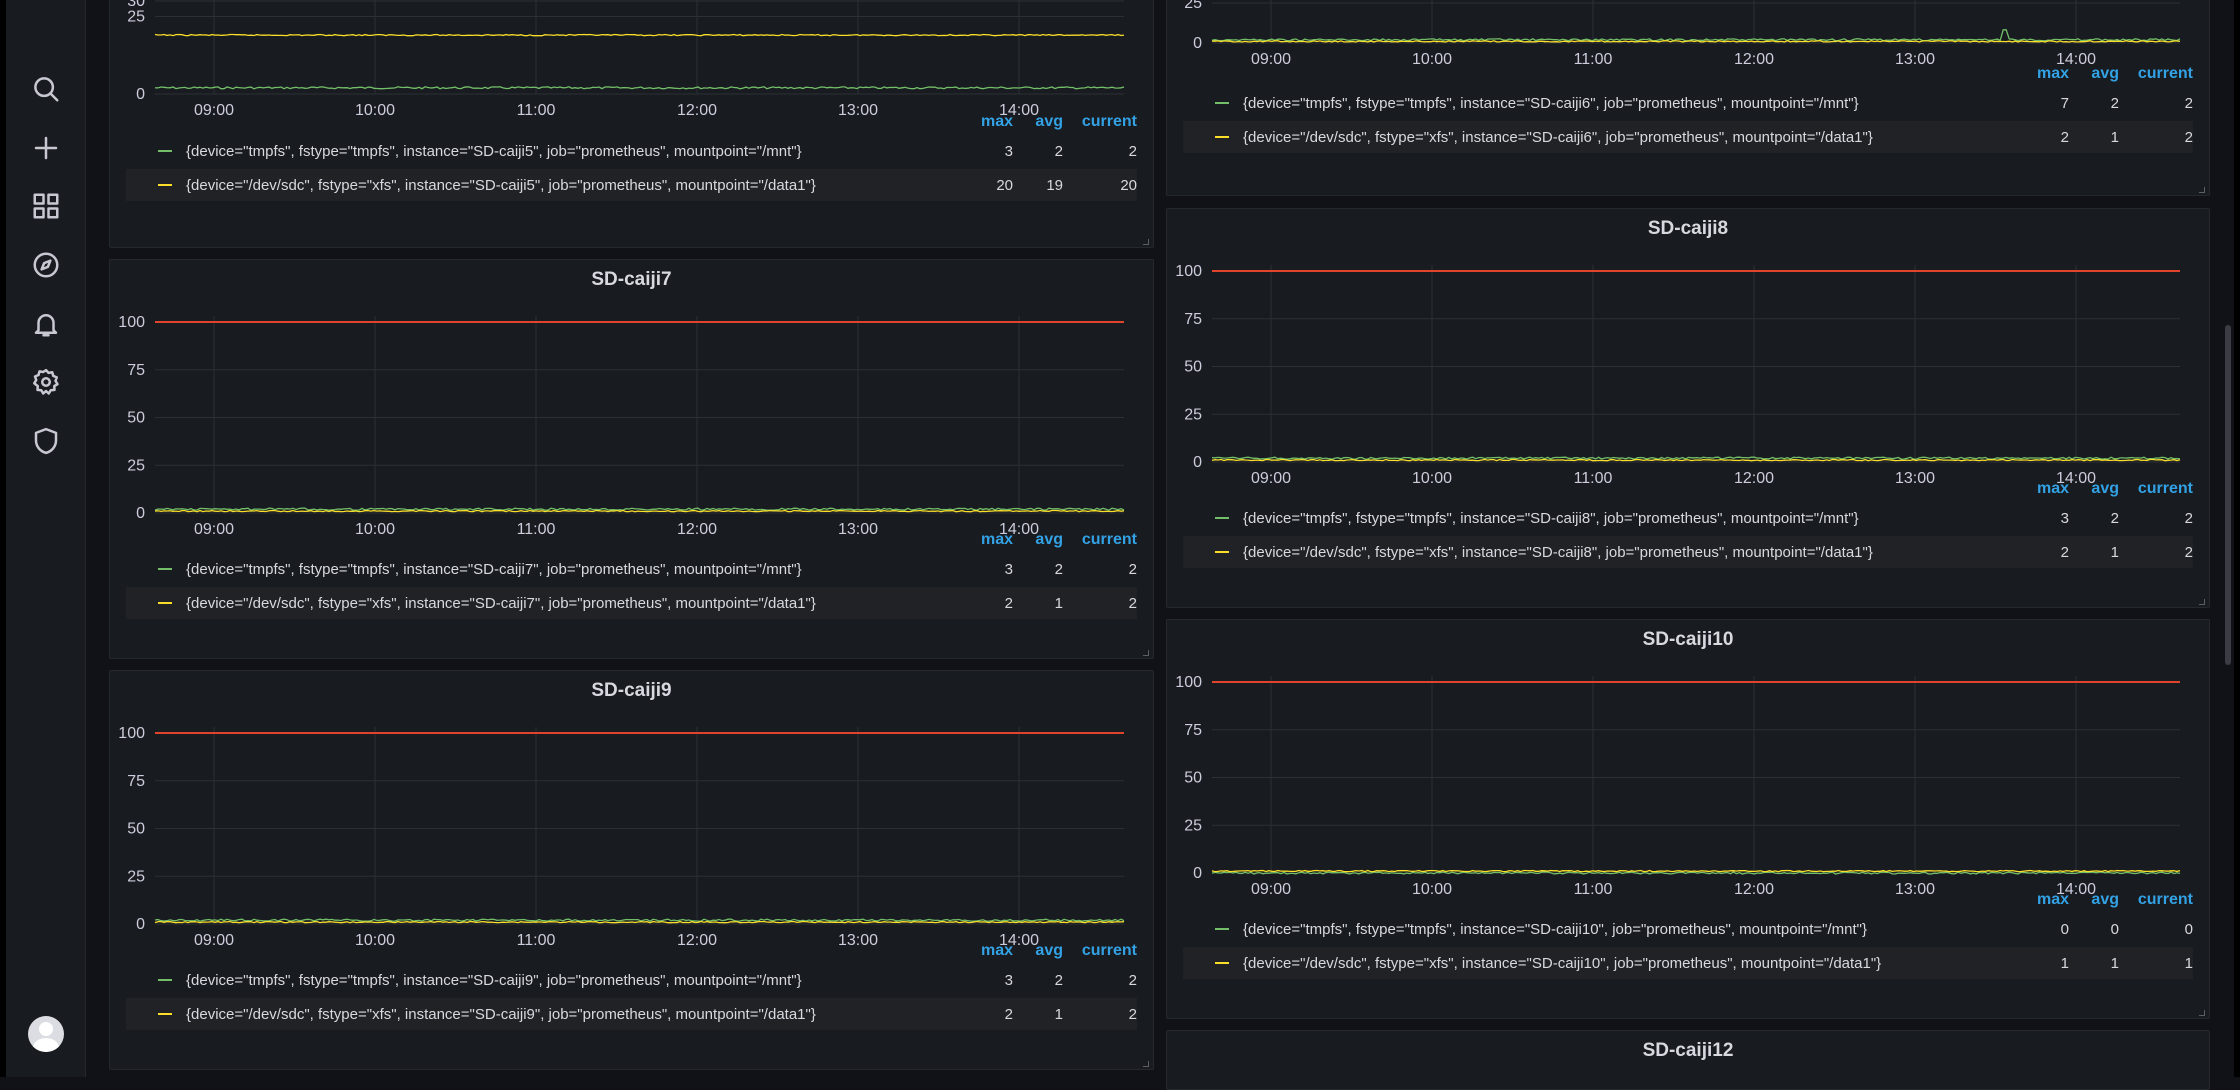 The image size is (2240, 1090). I want to click on legend-value-max: 3, so click(1008, 980).